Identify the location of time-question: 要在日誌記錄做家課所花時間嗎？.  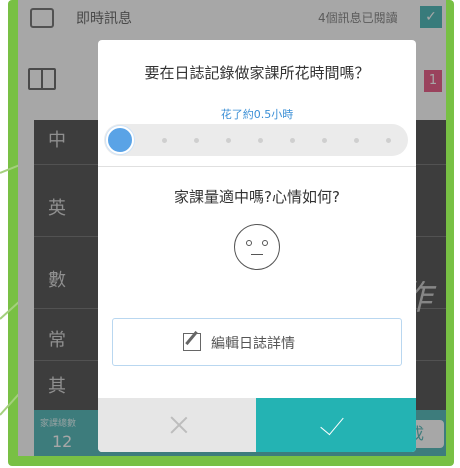
(257, 73).